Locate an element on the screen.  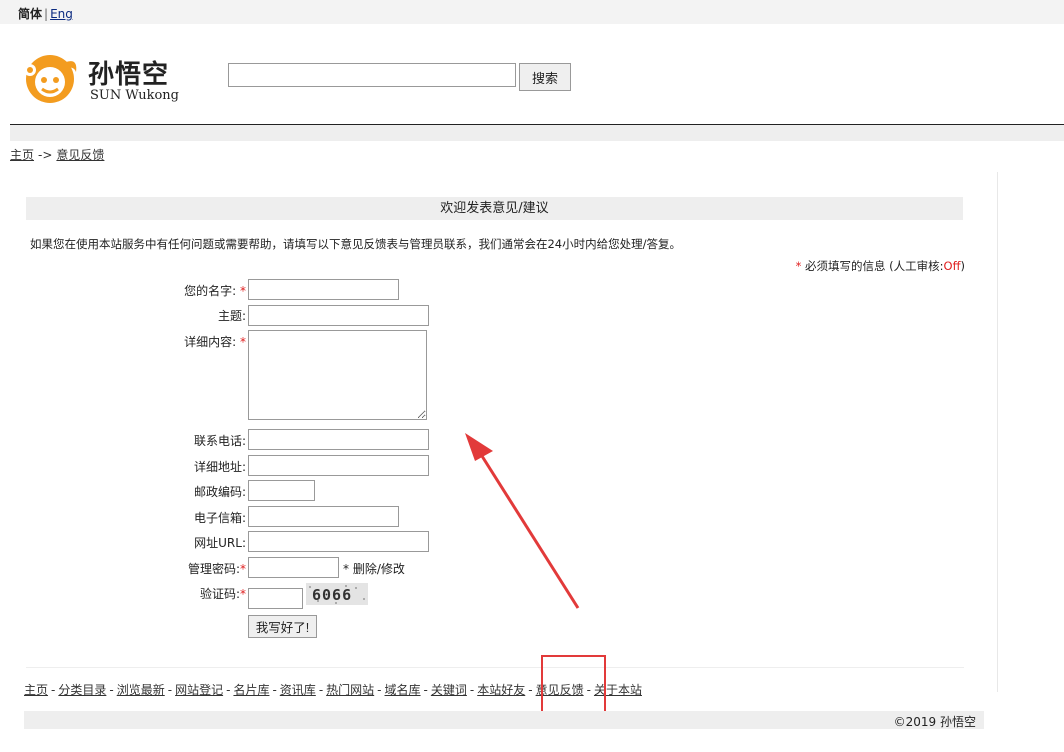
search-button: 搜索 is located at coordinates (545, 77).